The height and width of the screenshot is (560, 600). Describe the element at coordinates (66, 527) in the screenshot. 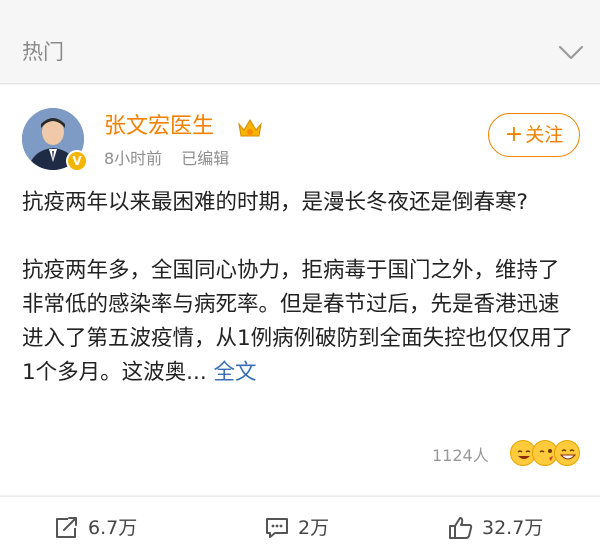

I see `share-icon` at that location.